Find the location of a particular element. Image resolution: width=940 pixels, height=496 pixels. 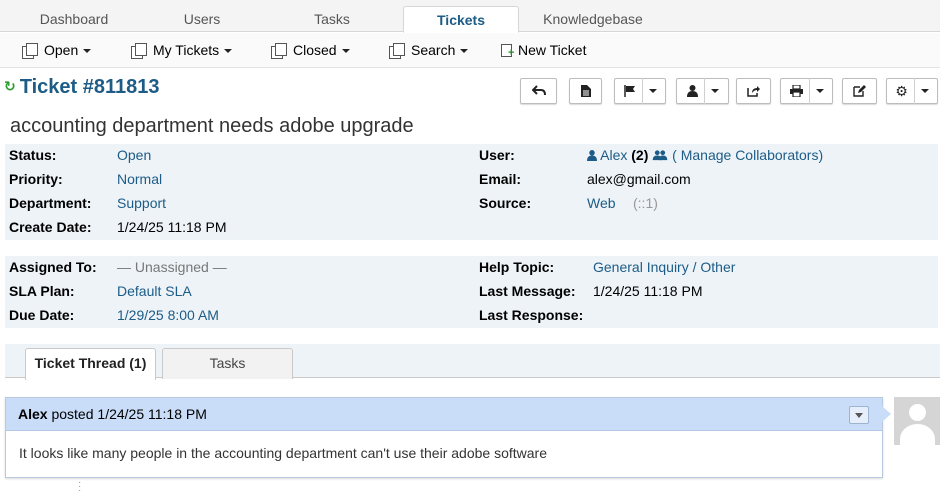

tab-tickets: Tickets is located at coordinates (461, 19).